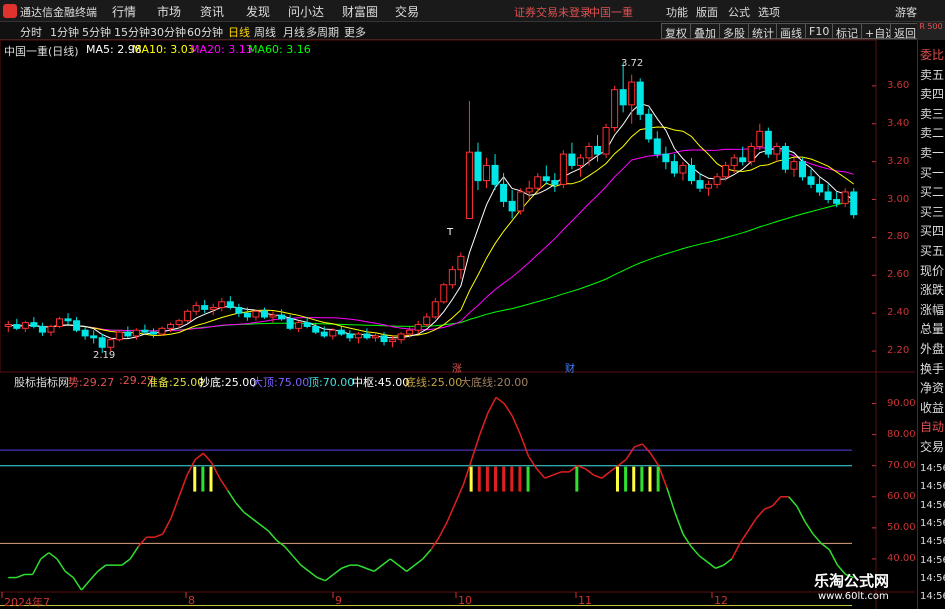 Image resolution: width=945 pixels, height=609 pixels. Describe the element at coordinates (932, 560) in the screenshot. I see `side-panel-time: 14:56` at that location.